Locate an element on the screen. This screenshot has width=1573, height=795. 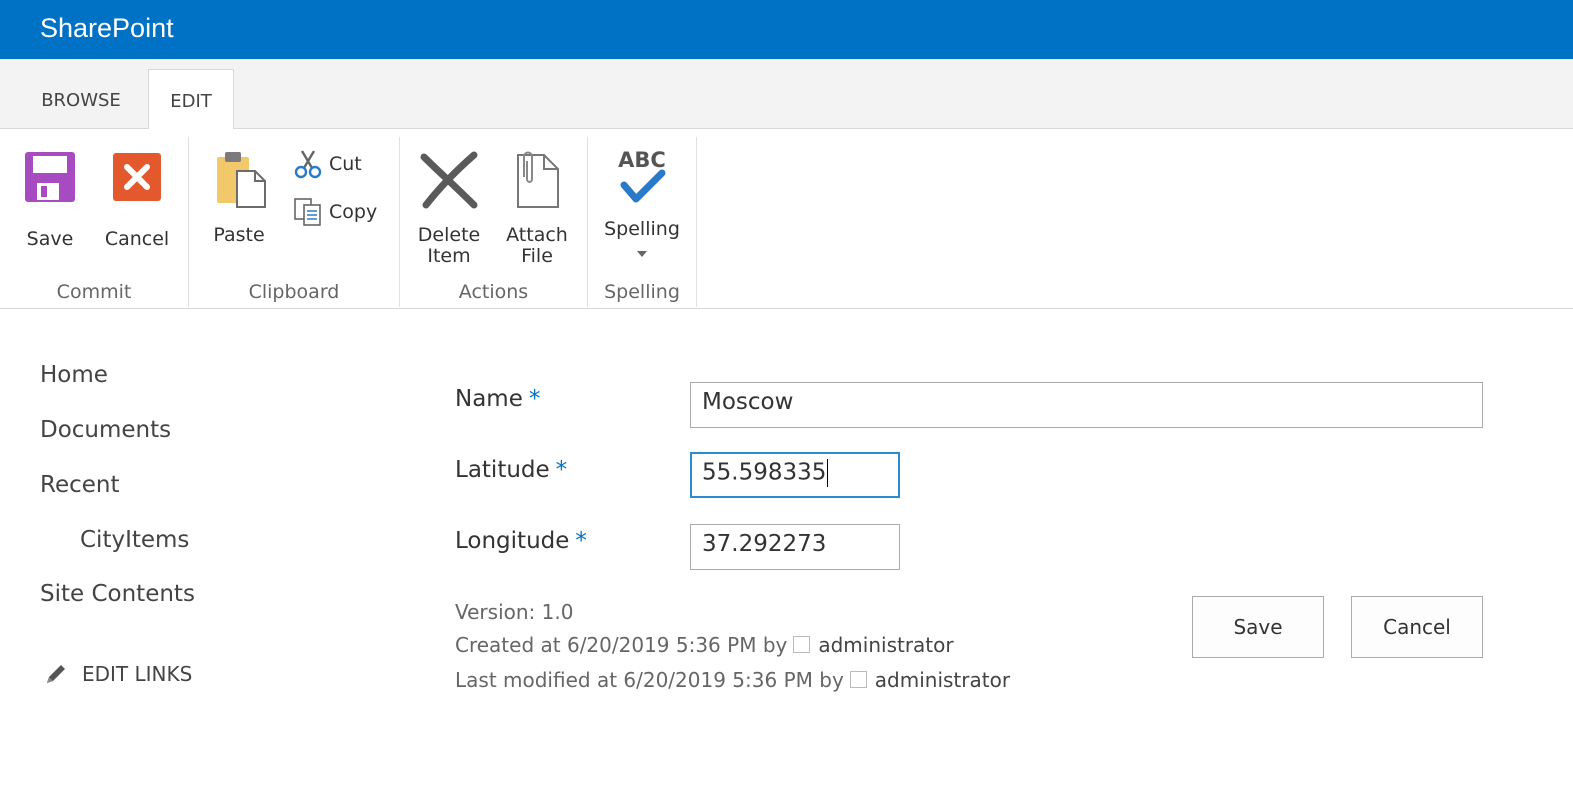
edit-links-button: EDIT LINKS is located at coordinates (118, 674).